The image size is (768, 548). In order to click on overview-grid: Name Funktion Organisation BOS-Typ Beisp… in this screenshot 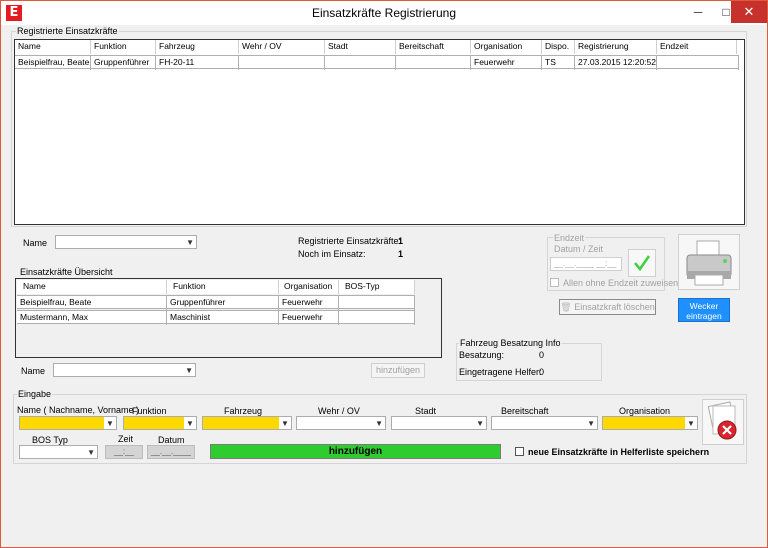, I will do `click(216, 303)`.